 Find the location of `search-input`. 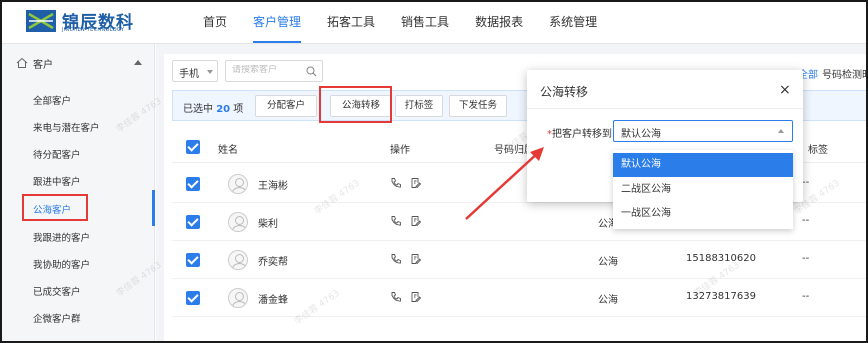

search-input is located at coordinates (267, 70).